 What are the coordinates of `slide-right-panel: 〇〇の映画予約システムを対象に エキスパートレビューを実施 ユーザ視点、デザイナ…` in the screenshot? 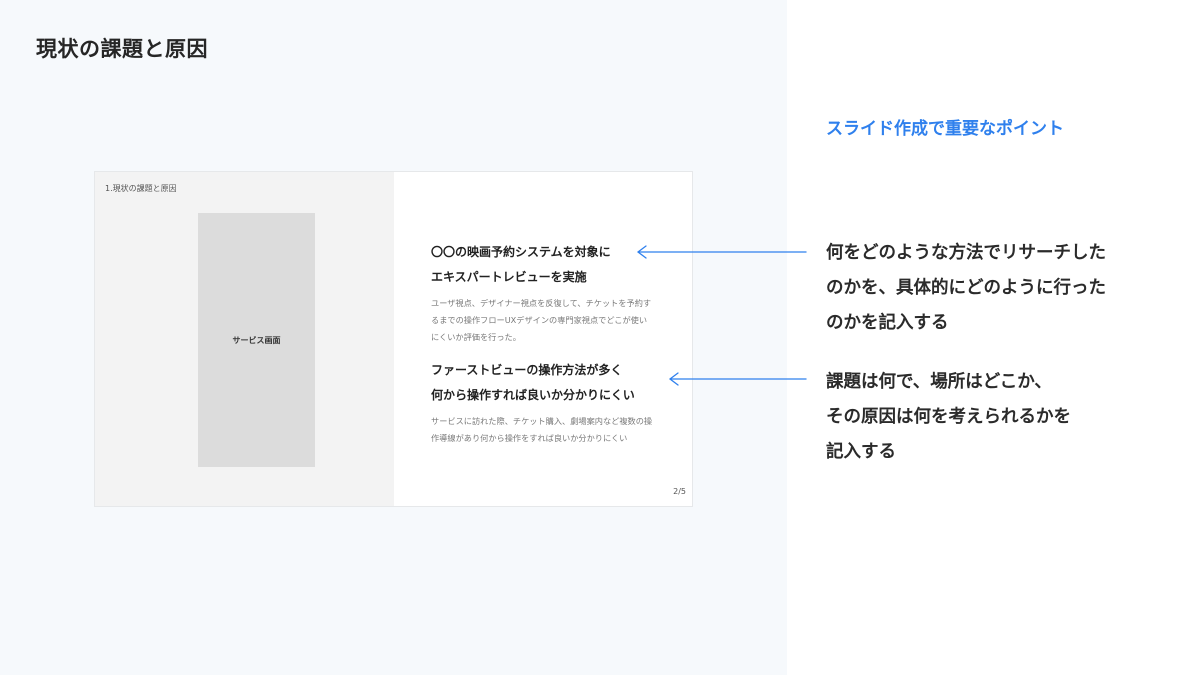 It's located at (543, 339).